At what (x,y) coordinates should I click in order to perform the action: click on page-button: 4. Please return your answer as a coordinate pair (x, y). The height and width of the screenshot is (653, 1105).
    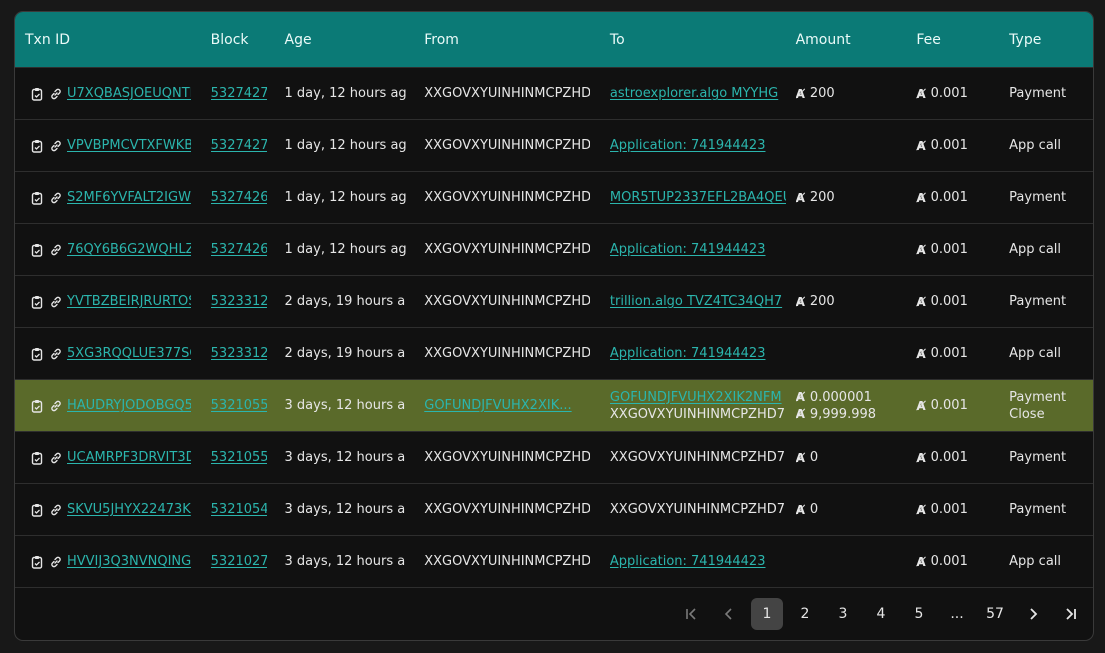
    Looking at the image, I should click on (881, 614).